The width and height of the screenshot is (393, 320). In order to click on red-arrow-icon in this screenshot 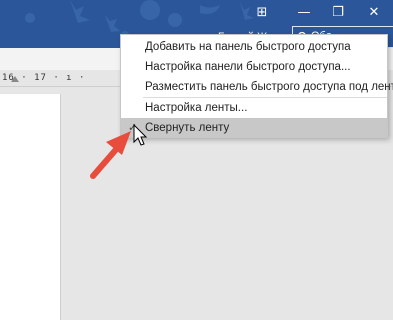, I will do `click(110, 155)`.